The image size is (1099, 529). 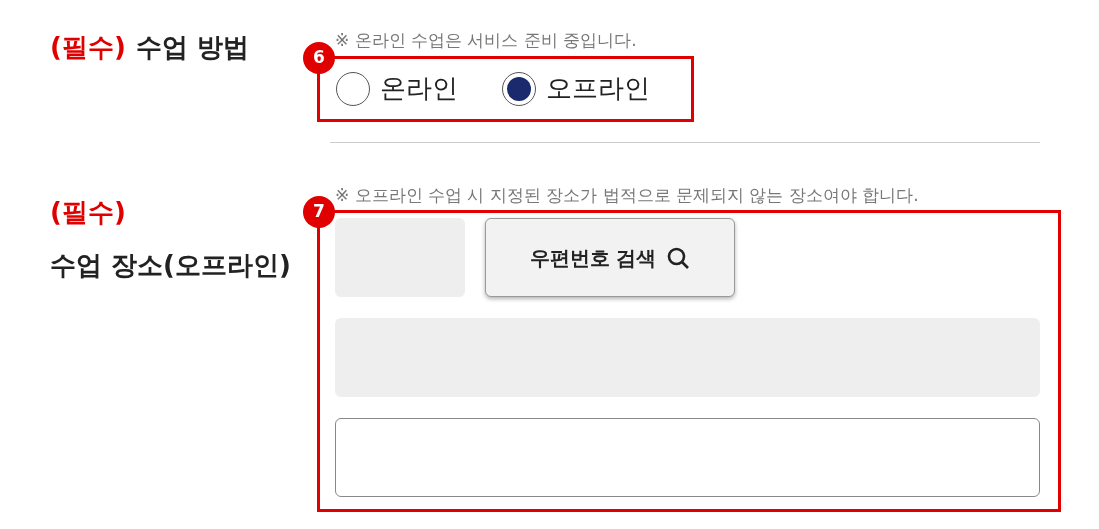 What do you see at coordinates (598, 88) in the screenshot?
I see `radio-label: 오프라인` at bounding box center [598, 88].